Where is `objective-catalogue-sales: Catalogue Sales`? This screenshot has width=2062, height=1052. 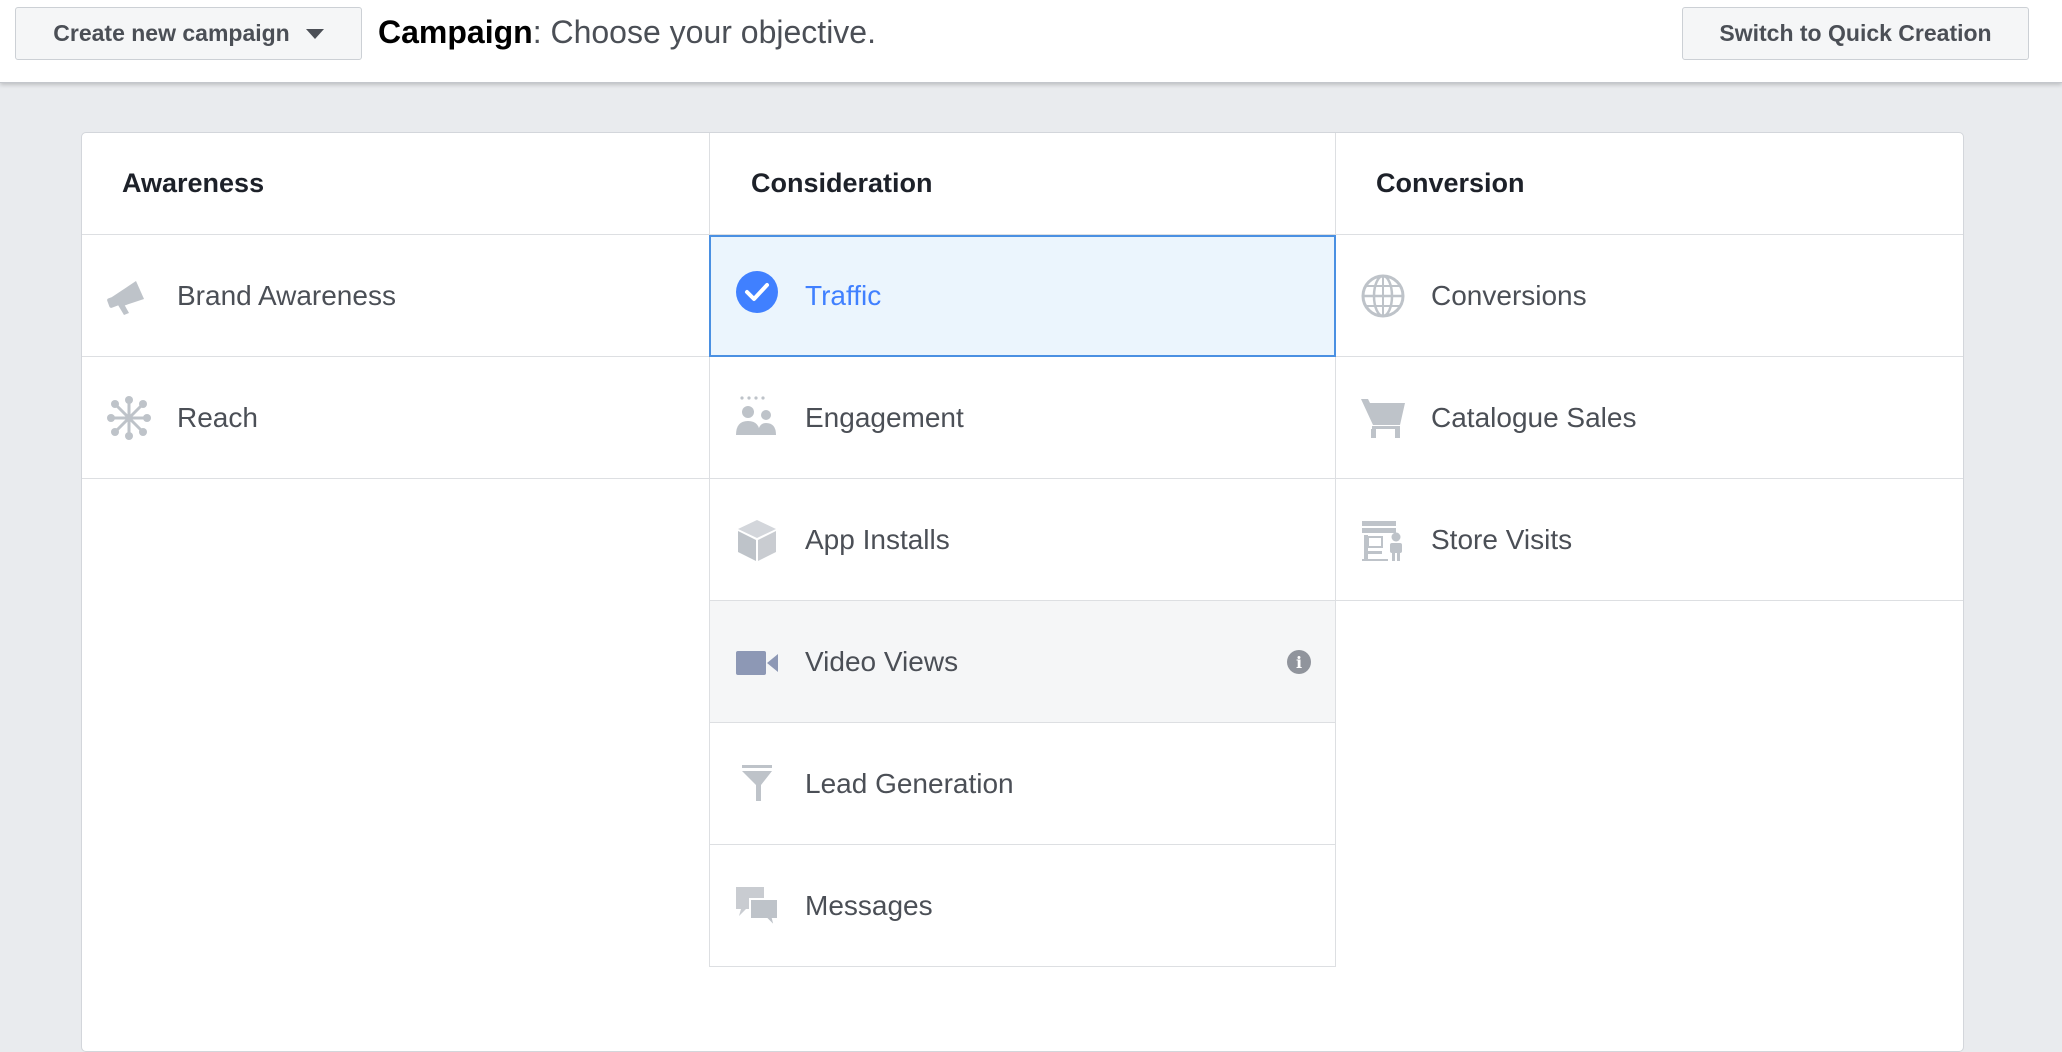
objective-catalogue-sales: Catalogue Sales is located at coordinates (1649, 418).